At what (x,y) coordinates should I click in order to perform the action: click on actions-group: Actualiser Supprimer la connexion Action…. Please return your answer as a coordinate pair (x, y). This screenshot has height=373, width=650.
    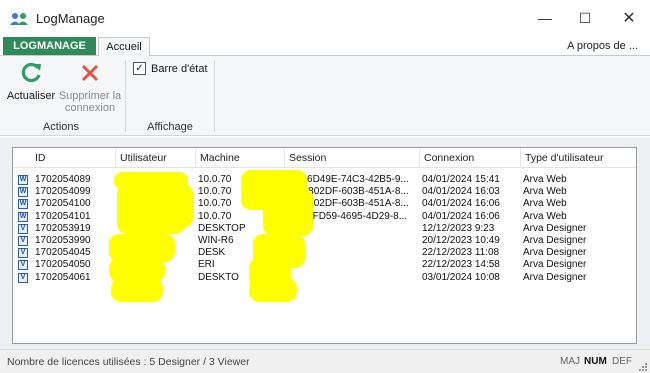
    Looking at the image, I should click on (61, 96).